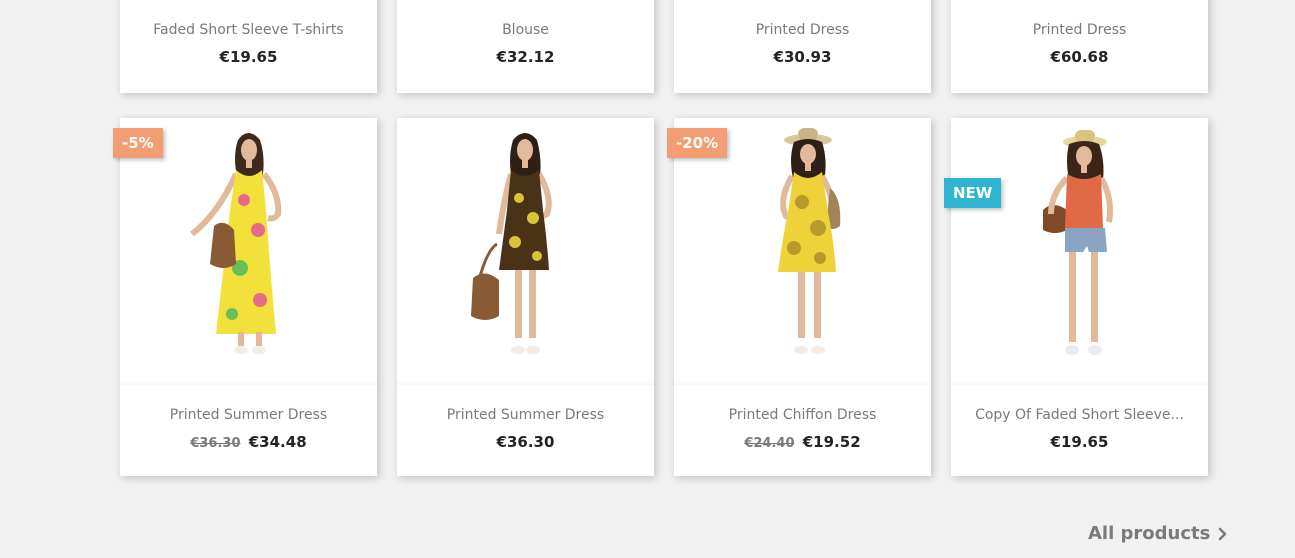 Image resolution: width=1295 pixels, height=558 pixels. I want to click on all-products-label: All products, so click(1149, 533).